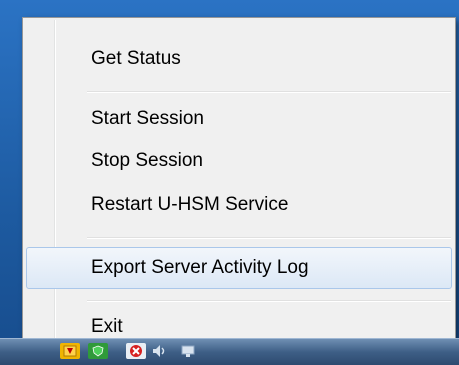 This screenshot has height=365, width=459. I want to click on menu-item-label: Restart U-HSM Service, so click(190, 204).